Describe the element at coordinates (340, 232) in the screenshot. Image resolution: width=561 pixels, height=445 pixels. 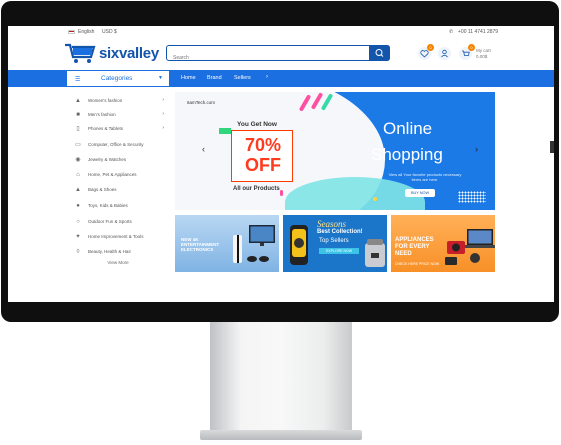
I see `promo-seasons-best: Best Collection!` at that location.